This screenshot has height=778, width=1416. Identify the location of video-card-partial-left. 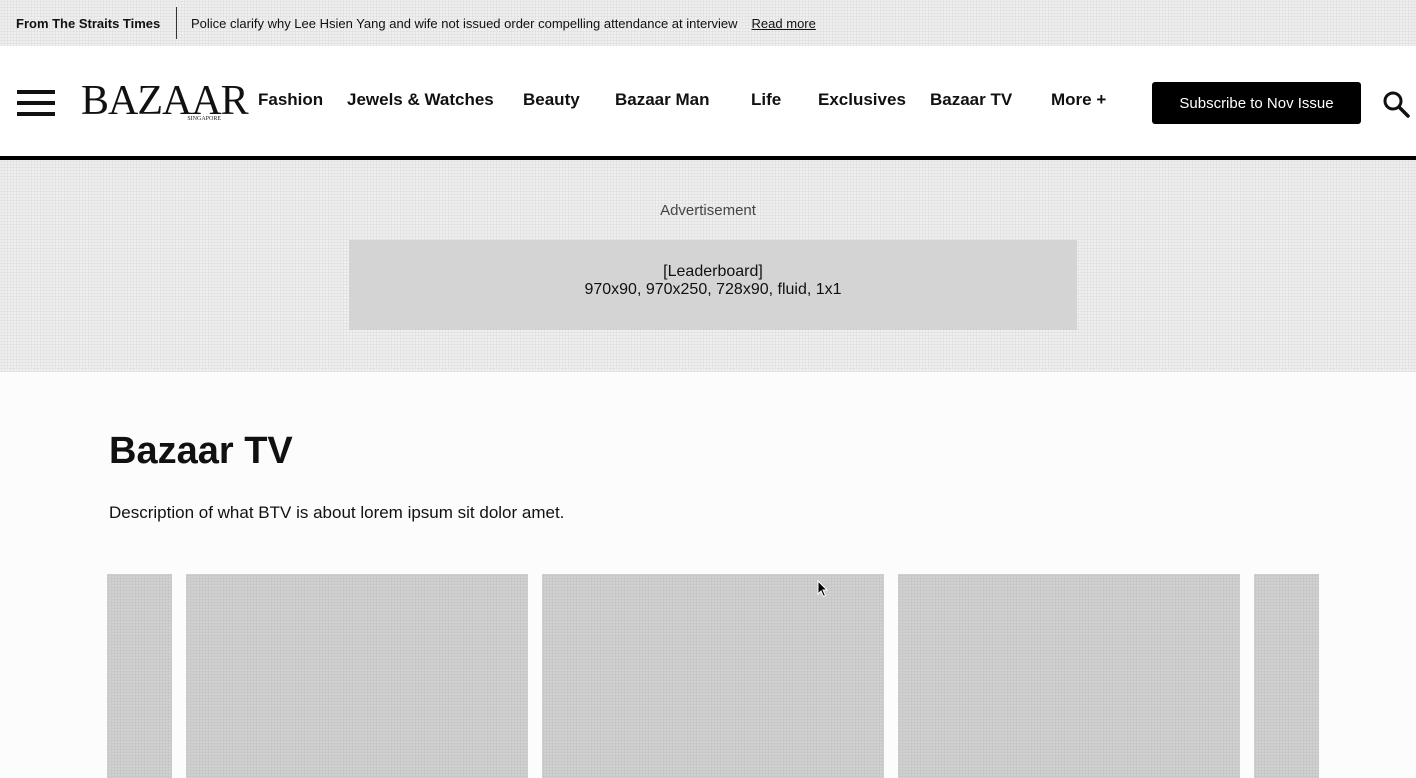
(139, 676).